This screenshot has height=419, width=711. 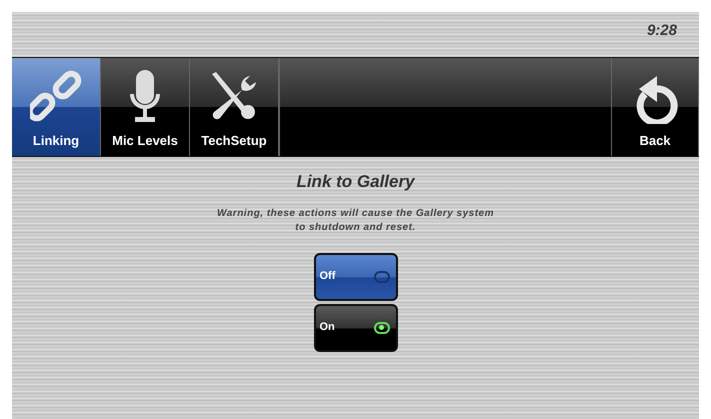 I want to click on toggle-option-button: On, so click(x=356, y=328).